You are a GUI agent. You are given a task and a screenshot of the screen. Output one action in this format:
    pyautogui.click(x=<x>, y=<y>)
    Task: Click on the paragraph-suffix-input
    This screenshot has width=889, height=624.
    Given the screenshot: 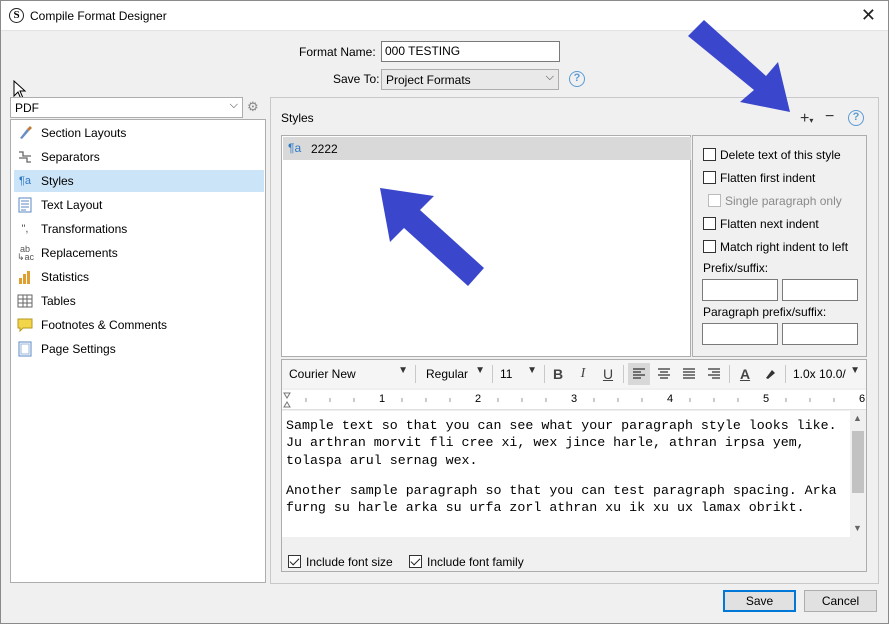 What is the action you would take?
    pyautogui.click(x=820, y=334)
    